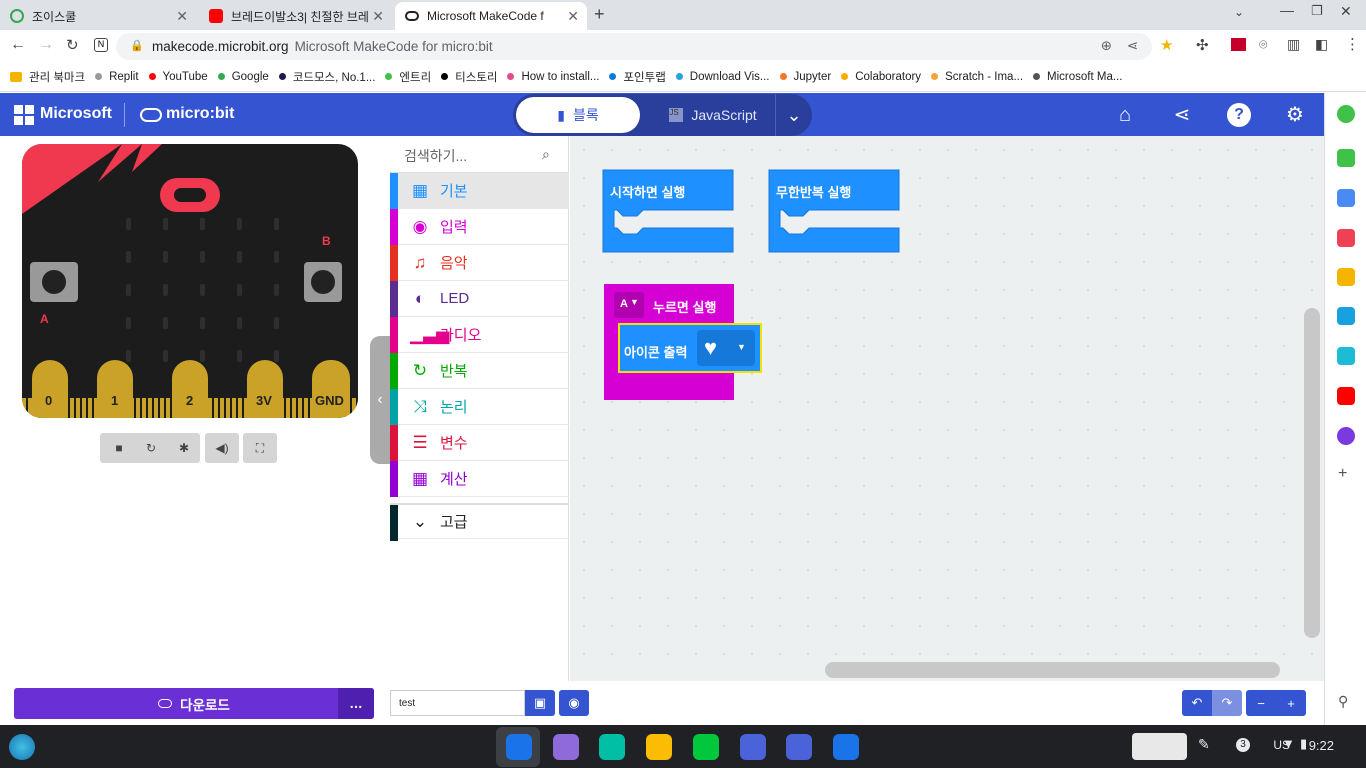 The image size is (1366, 768). Describe the element at coordinates (846, 747) in the screenshot. I see `app-icon` at that location.